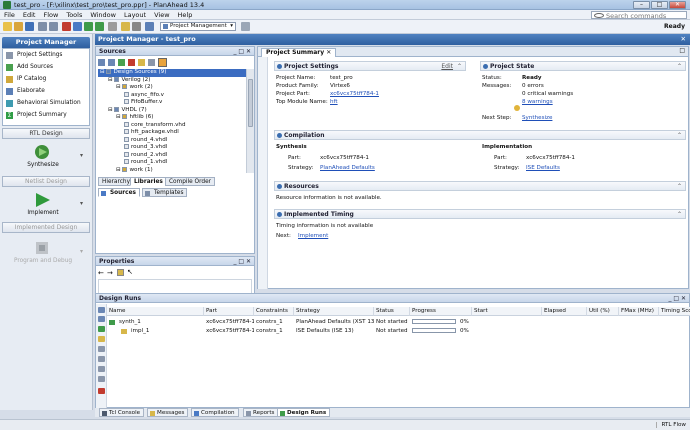 Image resolution: width=690 pixels, height=430 pixels. What do you see at coordinates (101, 349) in the screenshot?
I see `first-icon` at bounding box center [101, 349].